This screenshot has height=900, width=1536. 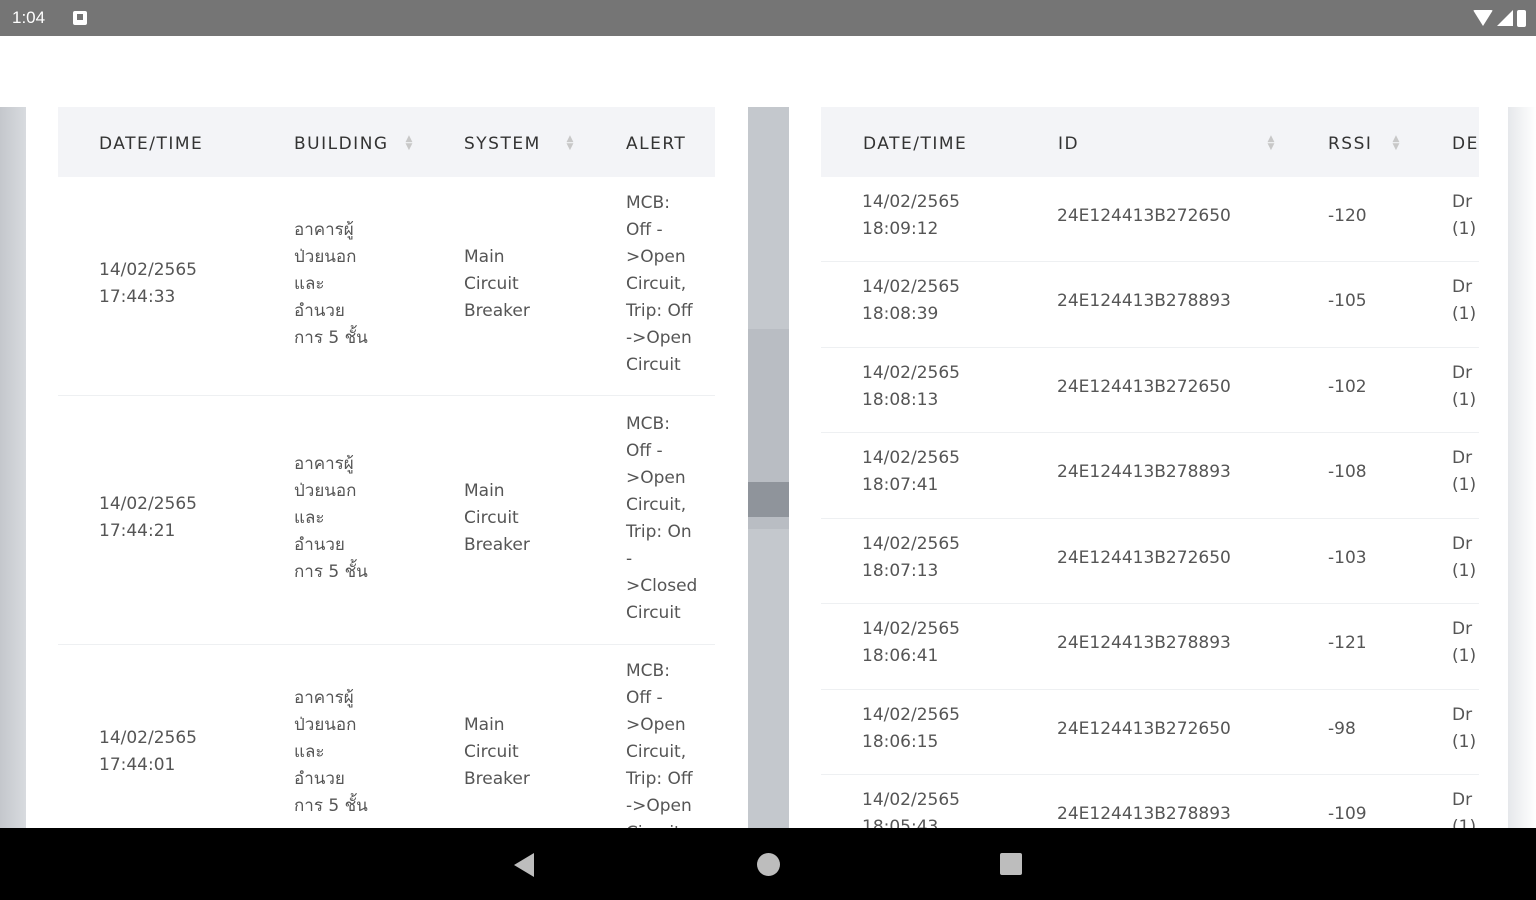 I want to click on cell-datetime: 14/02/2565 18:09:12, so click(x=911, y=215).